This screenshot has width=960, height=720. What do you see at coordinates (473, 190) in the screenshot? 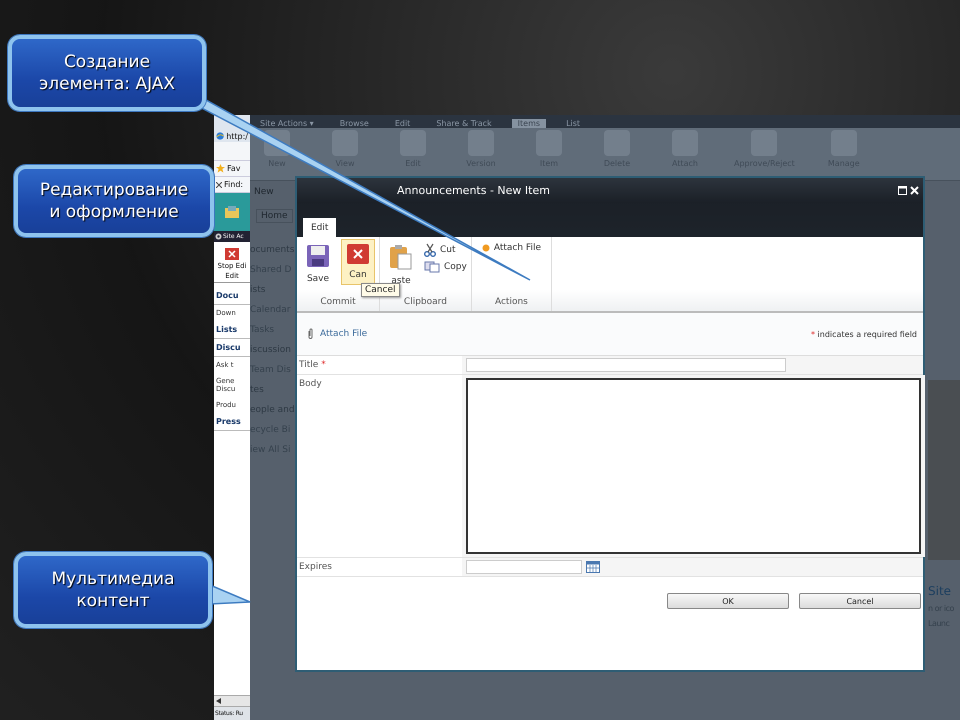
I see `dialog-title: Announcements - New Item` at bounding box center [473, 190].